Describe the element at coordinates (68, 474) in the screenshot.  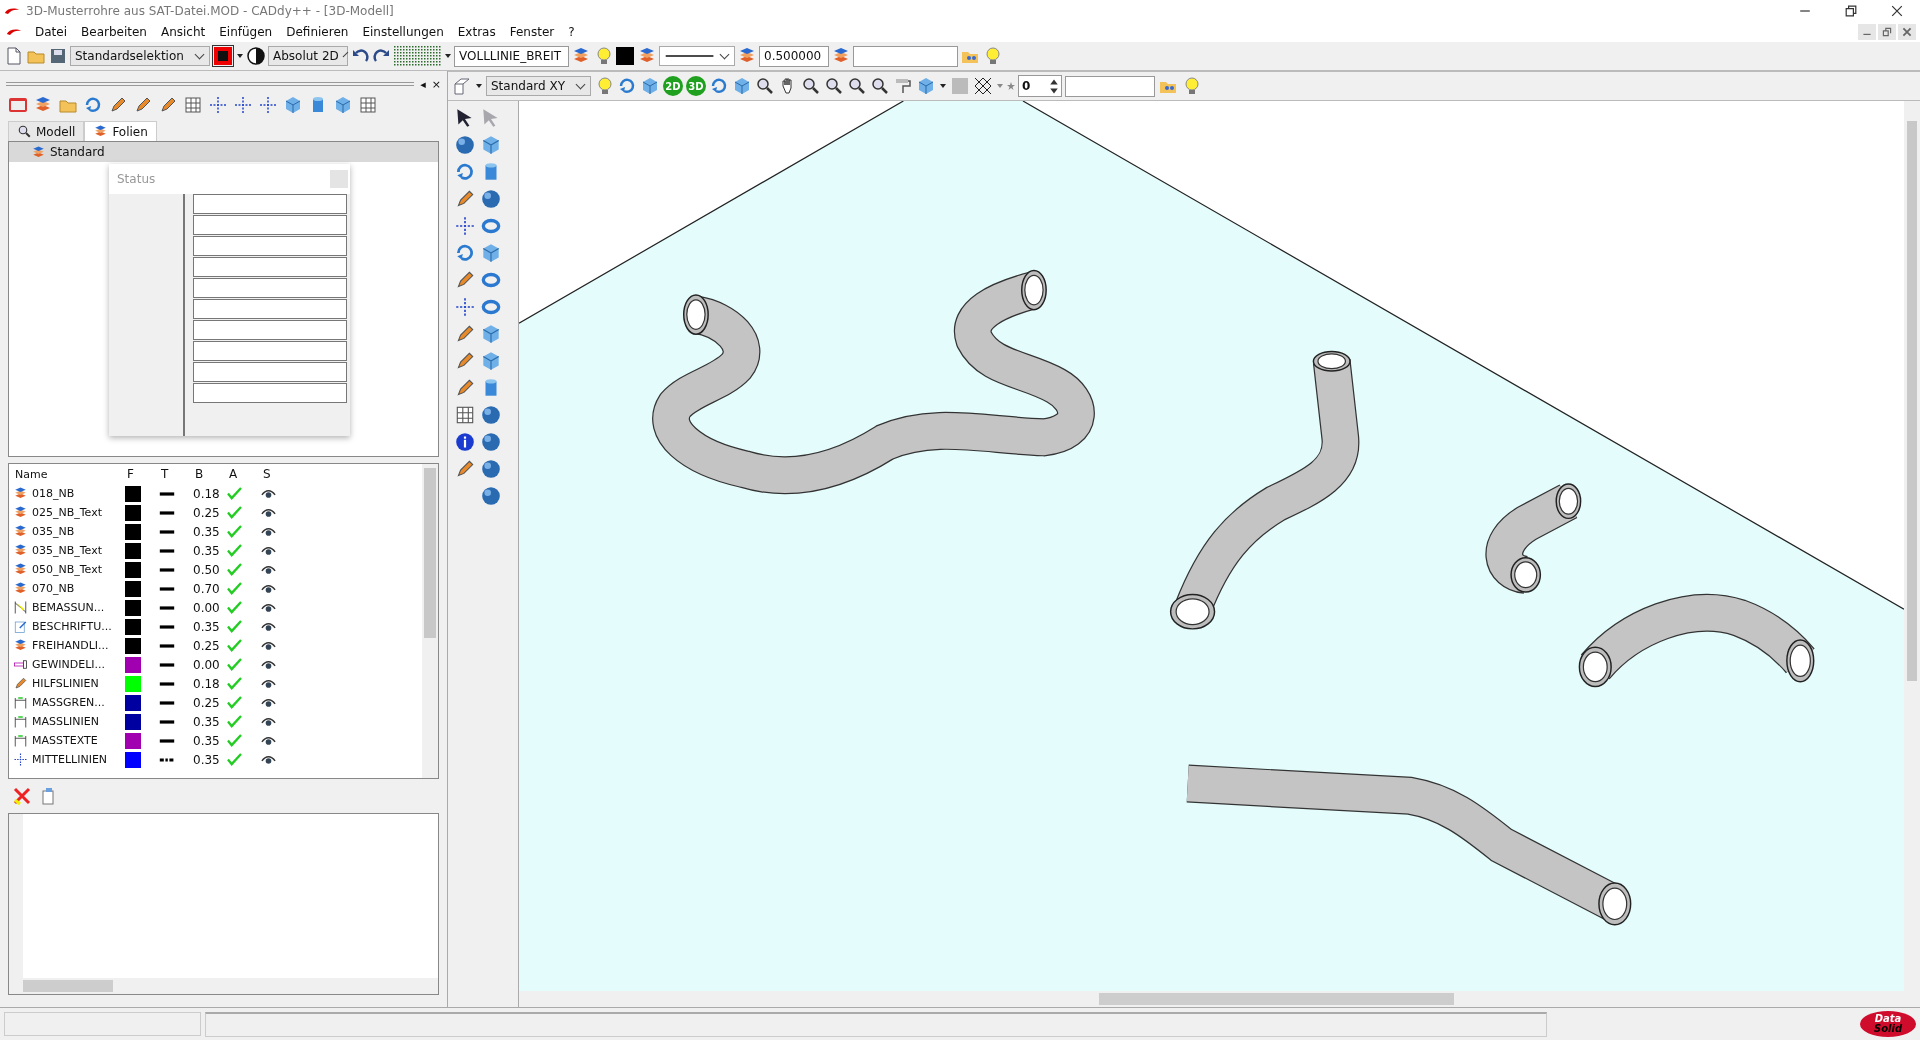
I see `column-header: Name` at that location.